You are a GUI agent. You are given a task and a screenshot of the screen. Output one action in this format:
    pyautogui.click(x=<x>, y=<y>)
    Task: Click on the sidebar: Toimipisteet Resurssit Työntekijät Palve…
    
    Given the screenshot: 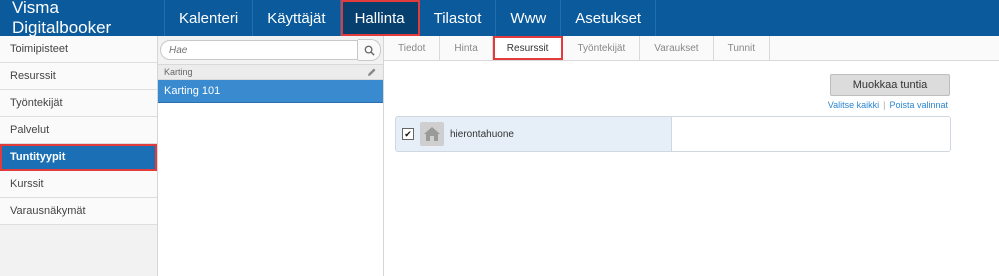 What is the action you would take?
    pyautogui.click(x=79, y=156)
    